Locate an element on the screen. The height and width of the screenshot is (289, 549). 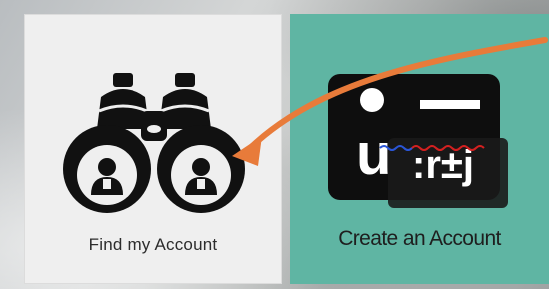
create-account-label: Create an Account is located at coordinates (419, 238).